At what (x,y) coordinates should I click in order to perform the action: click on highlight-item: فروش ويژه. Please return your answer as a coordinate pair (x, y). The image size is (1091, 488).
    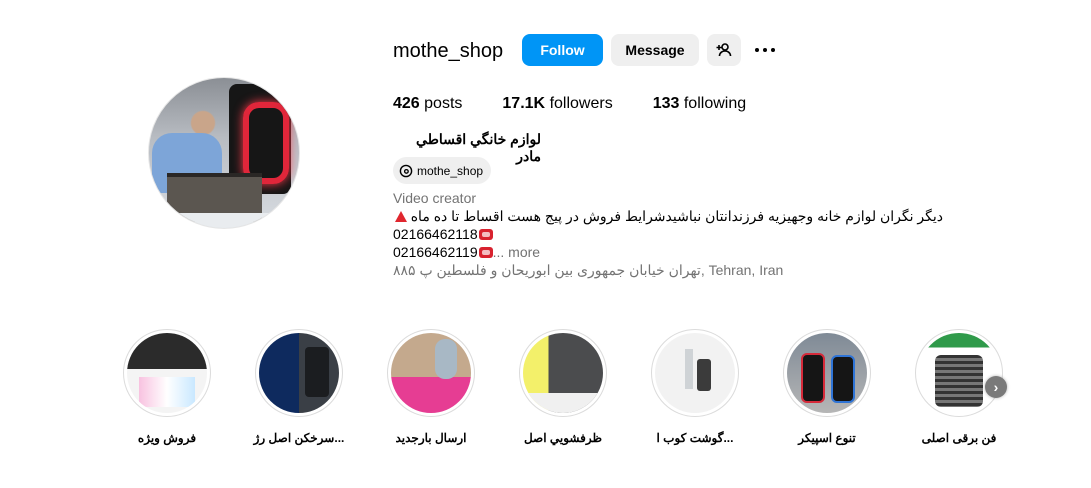
    Looking at the image, I should click on (167, 387).